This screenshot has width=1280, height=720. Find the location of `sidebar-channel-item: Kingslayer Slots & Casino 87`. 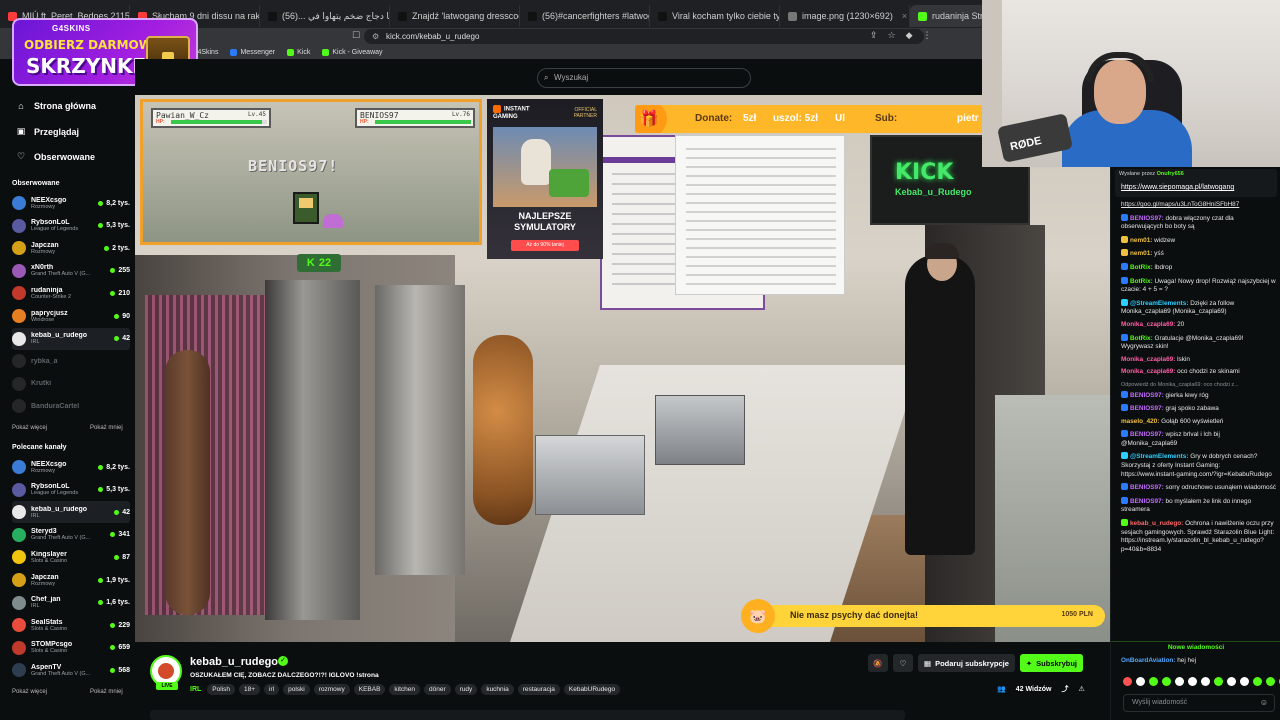

sidebar-channel-item: Kingslayer Slots & Casino 87 is located at coordinates (71, 557).